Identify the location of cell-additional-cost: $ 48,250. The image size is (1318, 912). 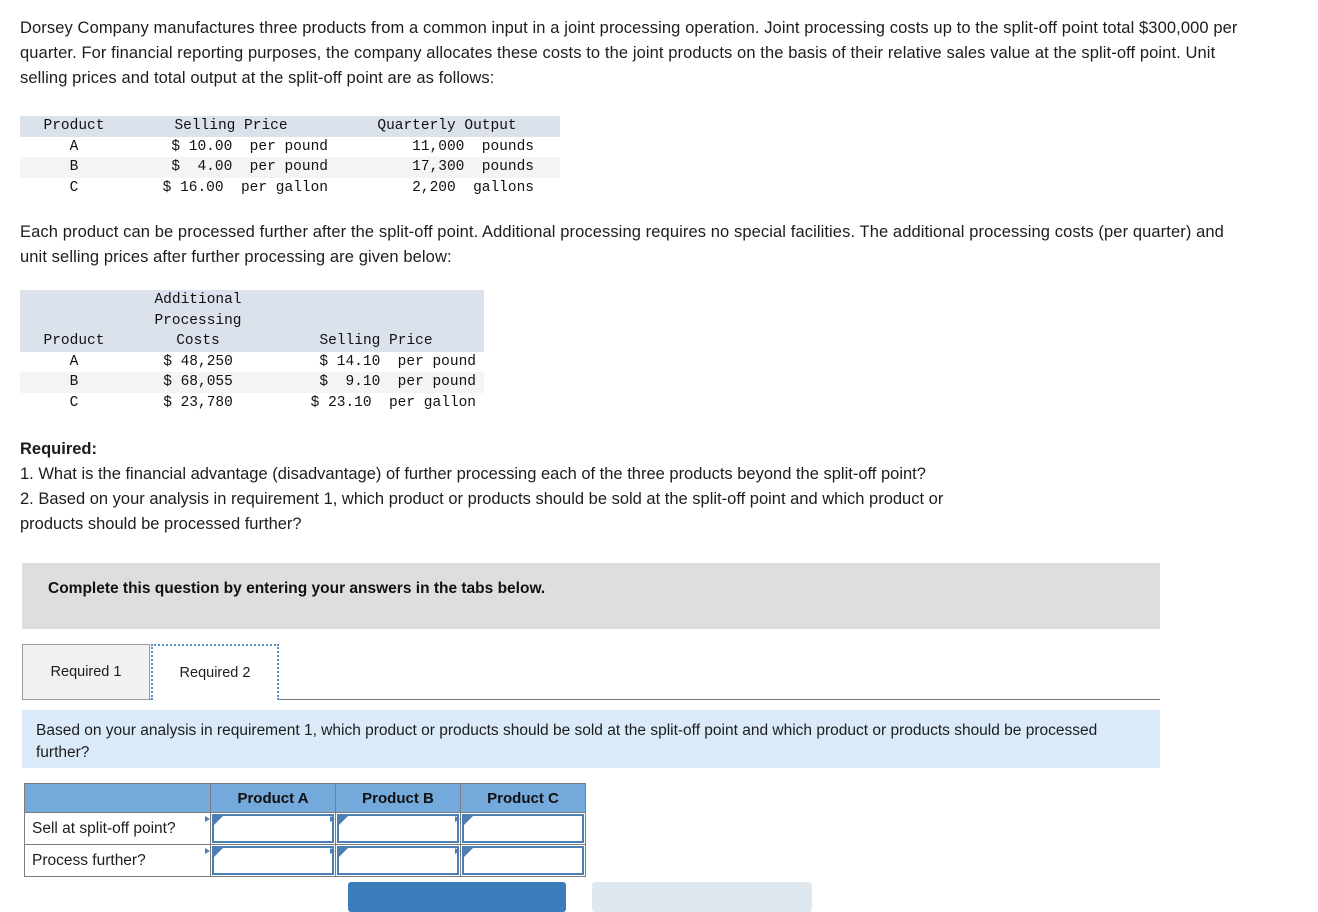
(198, 361).